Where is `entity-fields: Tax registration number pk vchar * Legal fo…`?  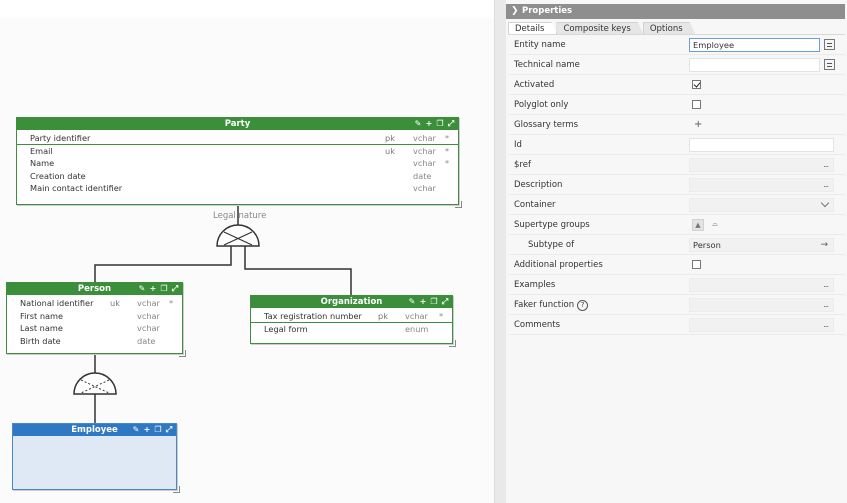 entity-fields: Tax registration number pk vchar * Legal fo… is located at coordinates (351, 323).